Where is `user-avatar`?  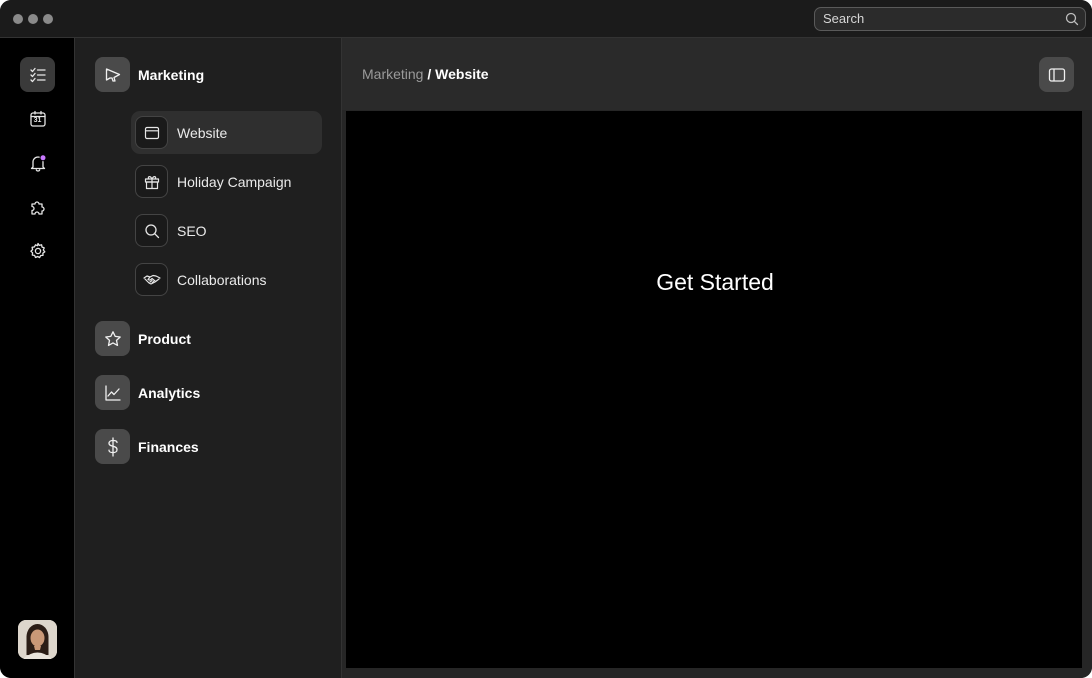
user-avatar is located at coordinates (37, 639).